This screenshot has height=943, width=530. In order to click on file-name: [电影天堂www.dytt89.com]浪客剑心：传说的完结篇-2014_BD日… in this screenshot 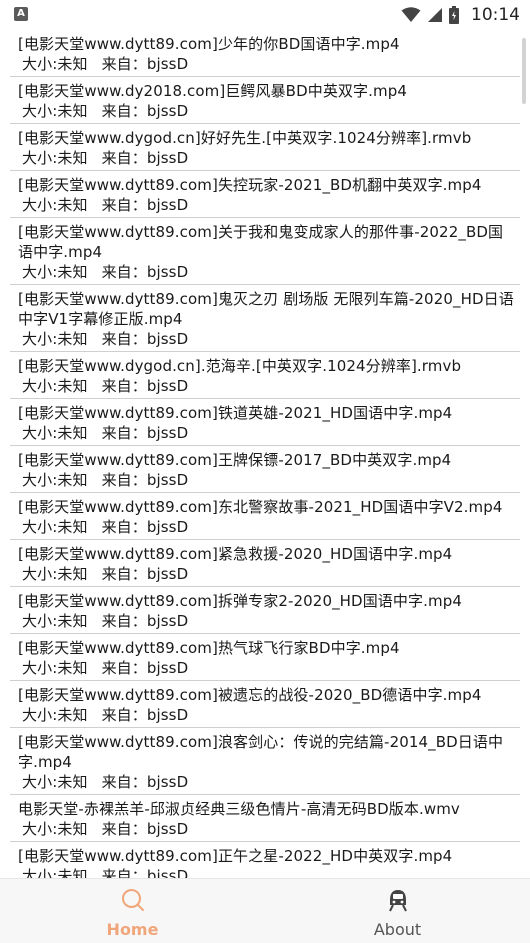, I will do `click(261, 752)`.